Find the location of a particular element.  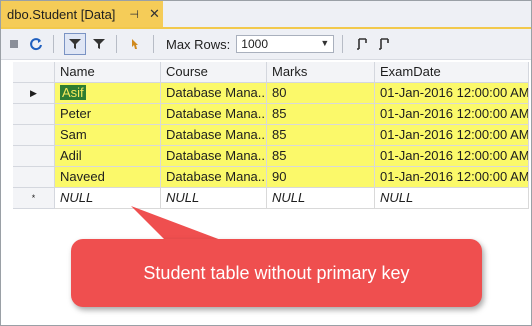

cell-name: Asif is located at coordinates (108, 93).